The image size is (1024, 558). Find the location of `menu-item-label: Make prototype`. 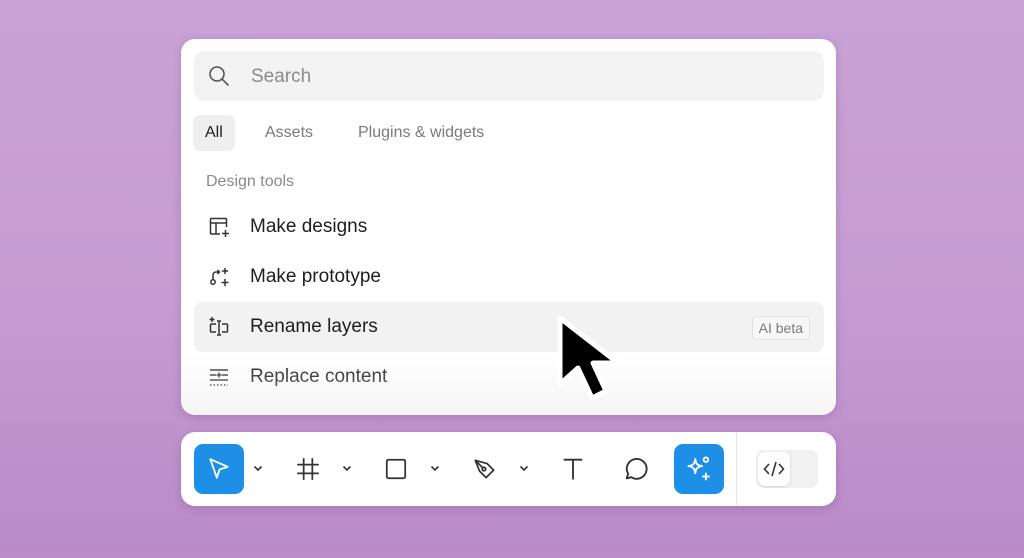

menu-item-label: Make prototype is located at coordinates (315, 276).